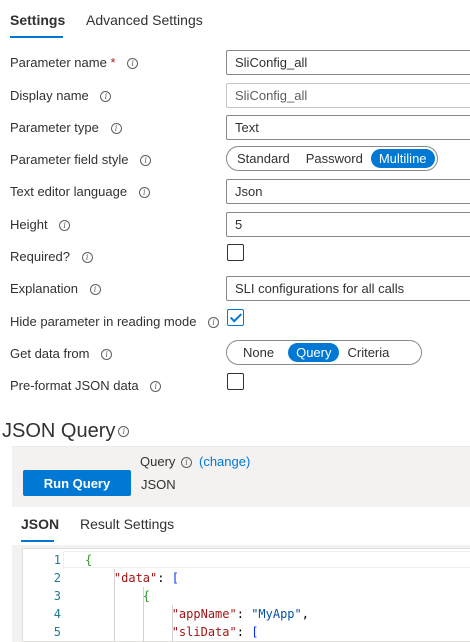 The width and height of the screenshot is (470, 642). Describe the element at coordinates (49, 95) in the screenshot. I see `display-name-text: Display name` at that location.